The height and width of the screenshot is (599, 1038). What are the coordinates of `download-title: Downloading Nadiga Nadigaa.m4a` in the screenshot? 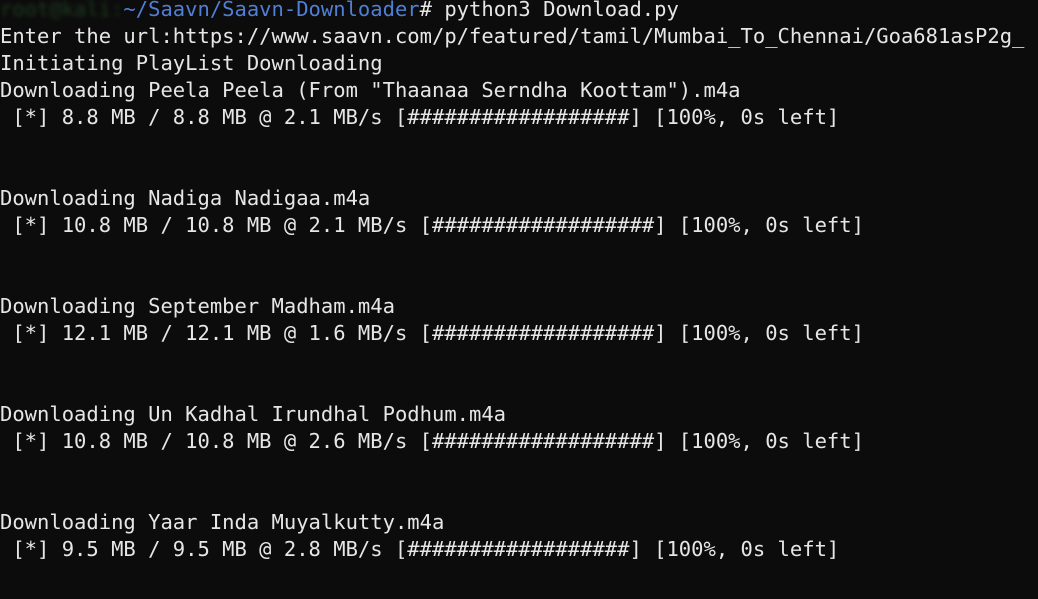 It's located at (185, 198).